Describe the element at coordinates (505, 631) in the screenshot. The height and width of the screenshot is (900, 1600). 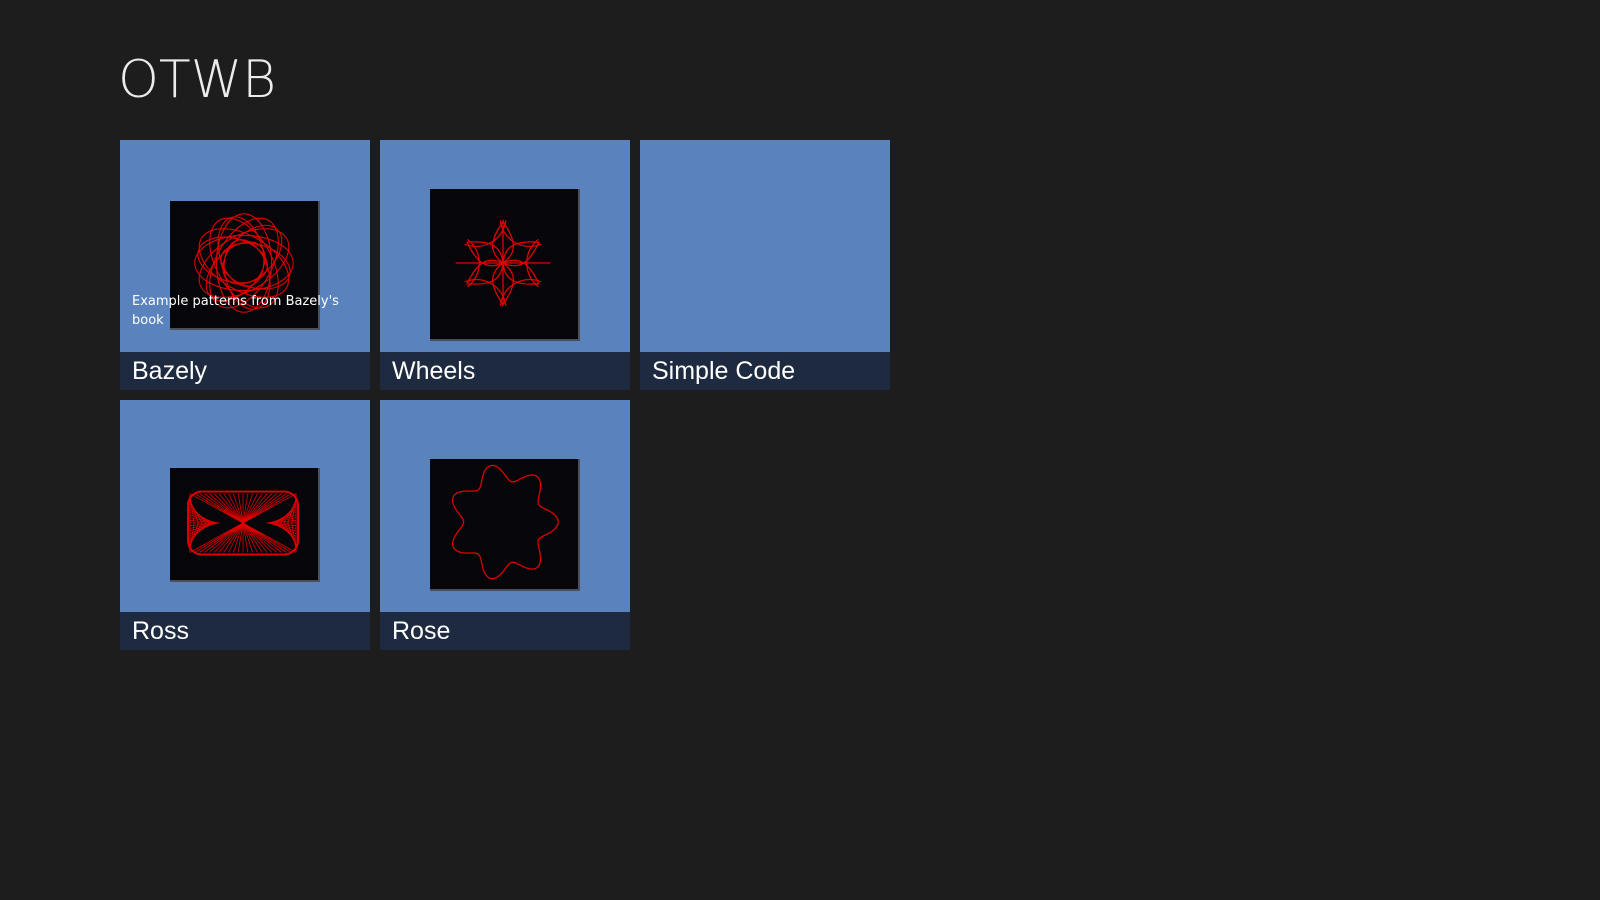
I see `tile-caption-bar: Rose` at that location.